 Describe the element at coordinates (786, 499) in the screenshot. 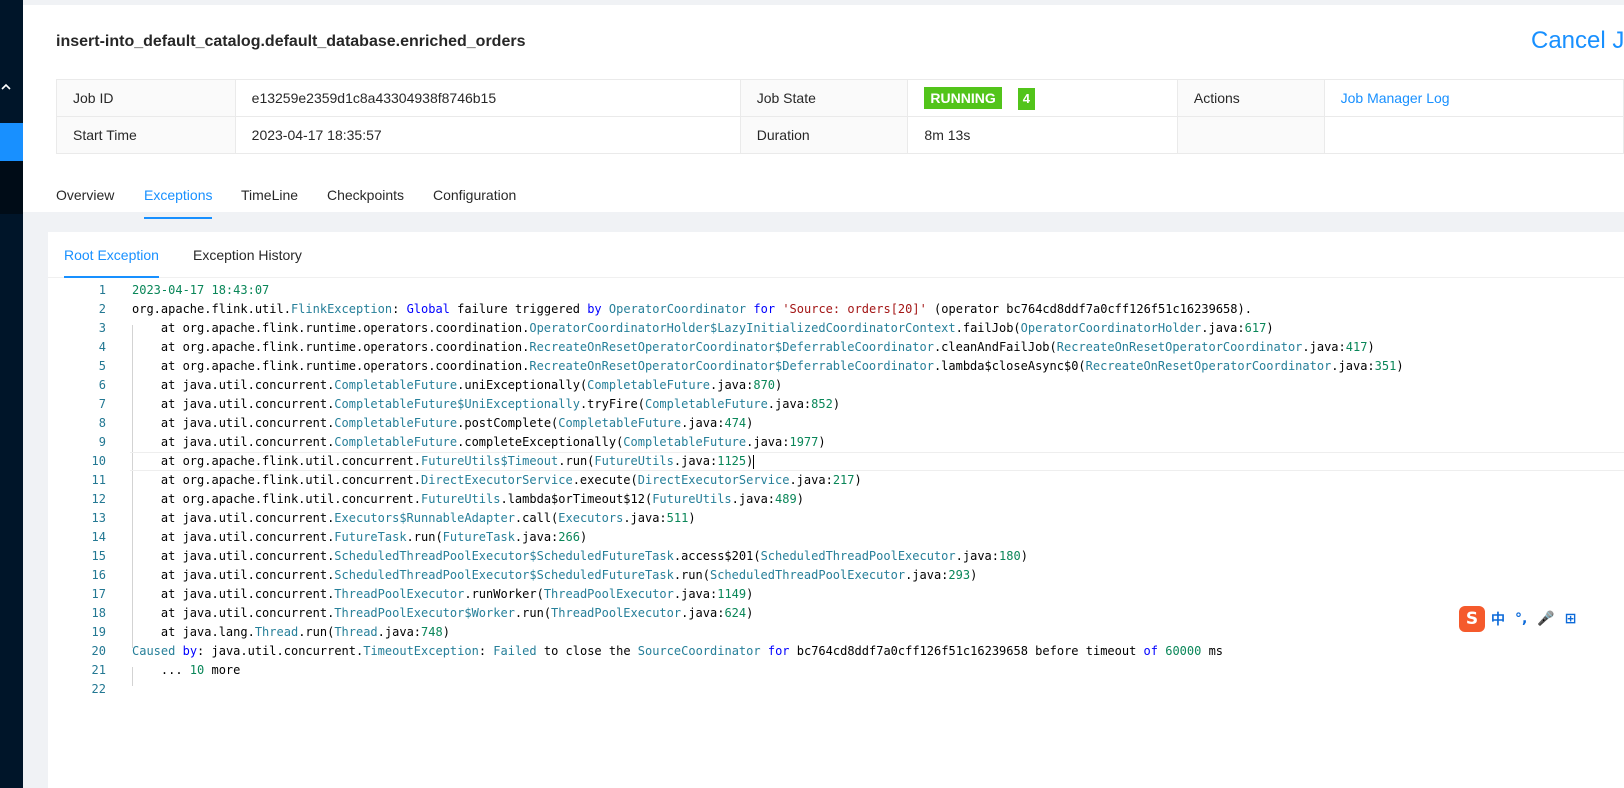

I see `code-token: 489` at that location.